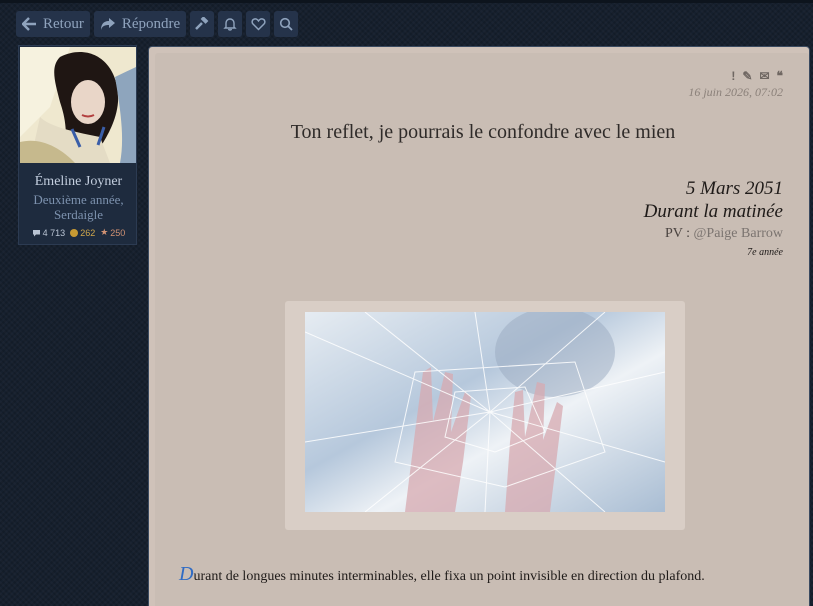 Image resolution: width=813 pixels, height=606 pixels. Describe the element at coordinates (738, 233) in the screenshot. I see `pv-mention-link: @Paige Barrow` at that location.